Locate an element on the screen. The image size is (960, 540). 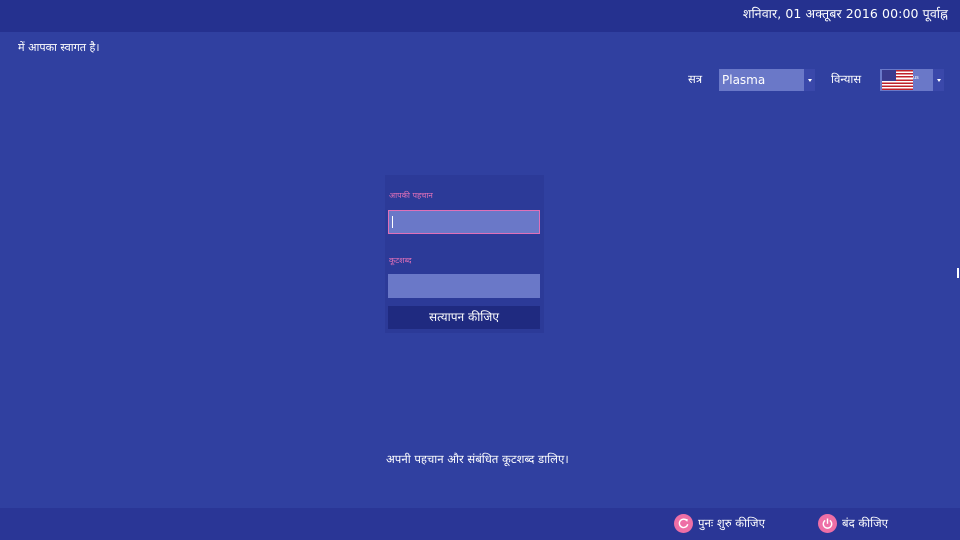
power-icon is located at coordinates (827, 523).